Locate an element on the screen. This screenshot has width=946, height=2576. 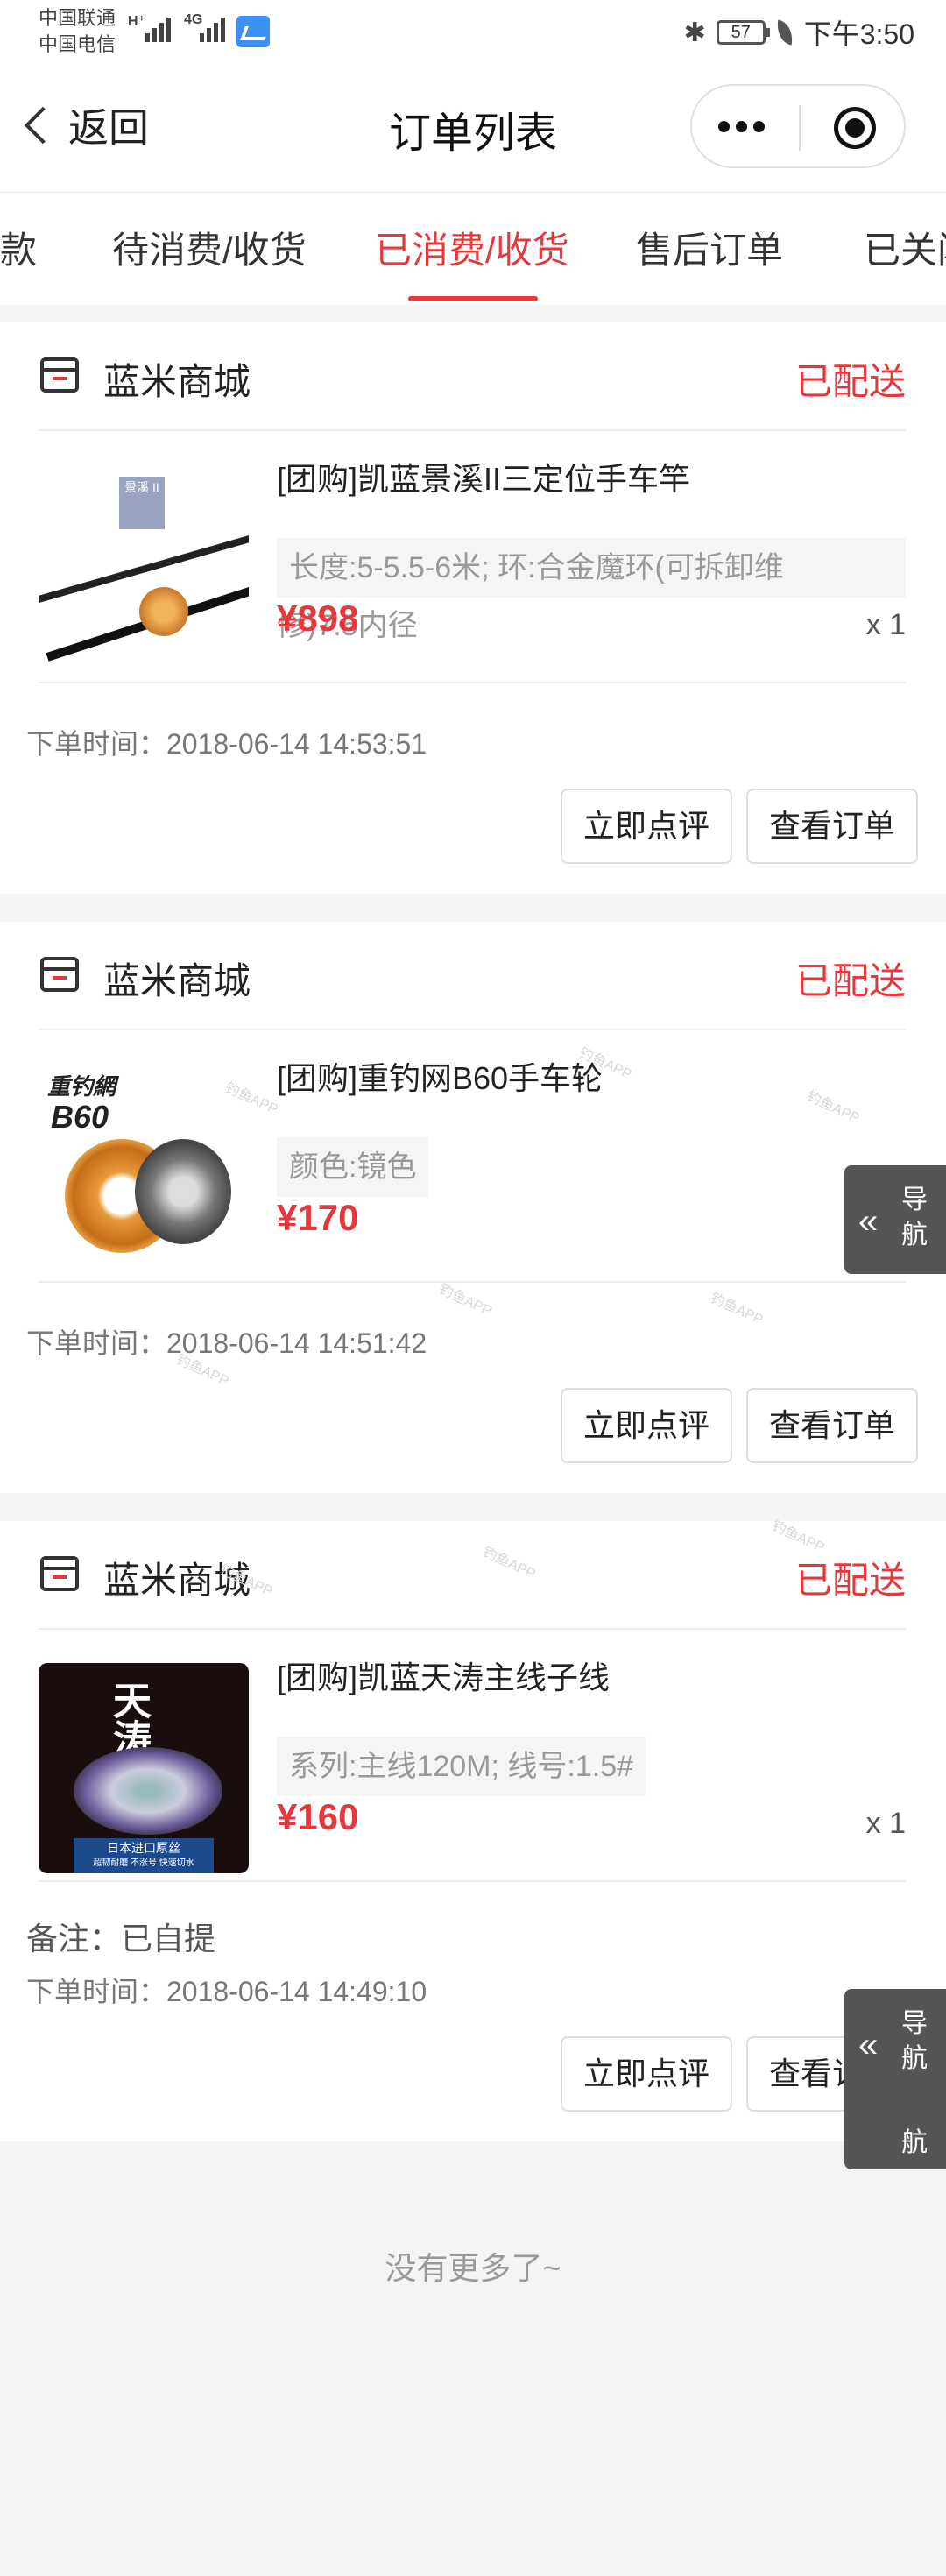
carrier-1: 中国联通 is located at coordinates (77, 18).